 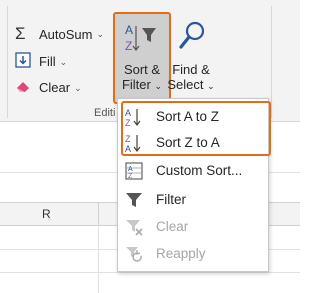 I want to click on sort-filter-button: A Z Sort & Filter ⌄, so click(x=142, y=58).